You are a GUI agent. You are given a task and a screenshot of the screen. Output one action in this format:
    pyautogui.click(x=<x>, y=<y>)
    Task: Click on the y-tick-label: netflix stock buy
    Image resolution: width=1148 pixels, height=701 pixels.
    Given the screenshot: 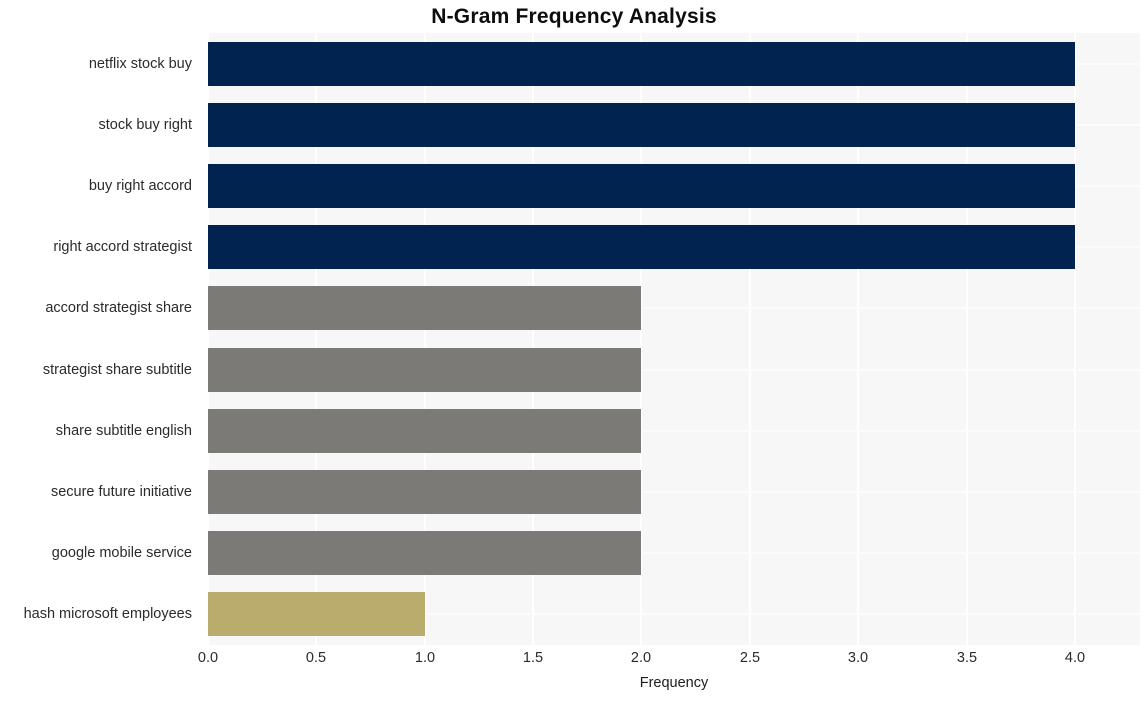 What is the action you would take?
    pyautogui.click(x=140, y=64)
    